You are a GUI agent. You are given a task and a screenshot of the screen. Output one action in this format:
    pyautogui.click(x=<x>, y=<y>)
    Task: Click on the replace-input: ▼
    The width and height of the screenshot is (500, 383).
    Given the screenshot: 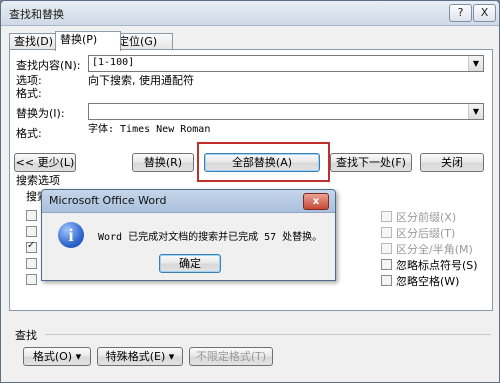 What is the action you would take?
    pyautogui.click(x=286, y=111)
    